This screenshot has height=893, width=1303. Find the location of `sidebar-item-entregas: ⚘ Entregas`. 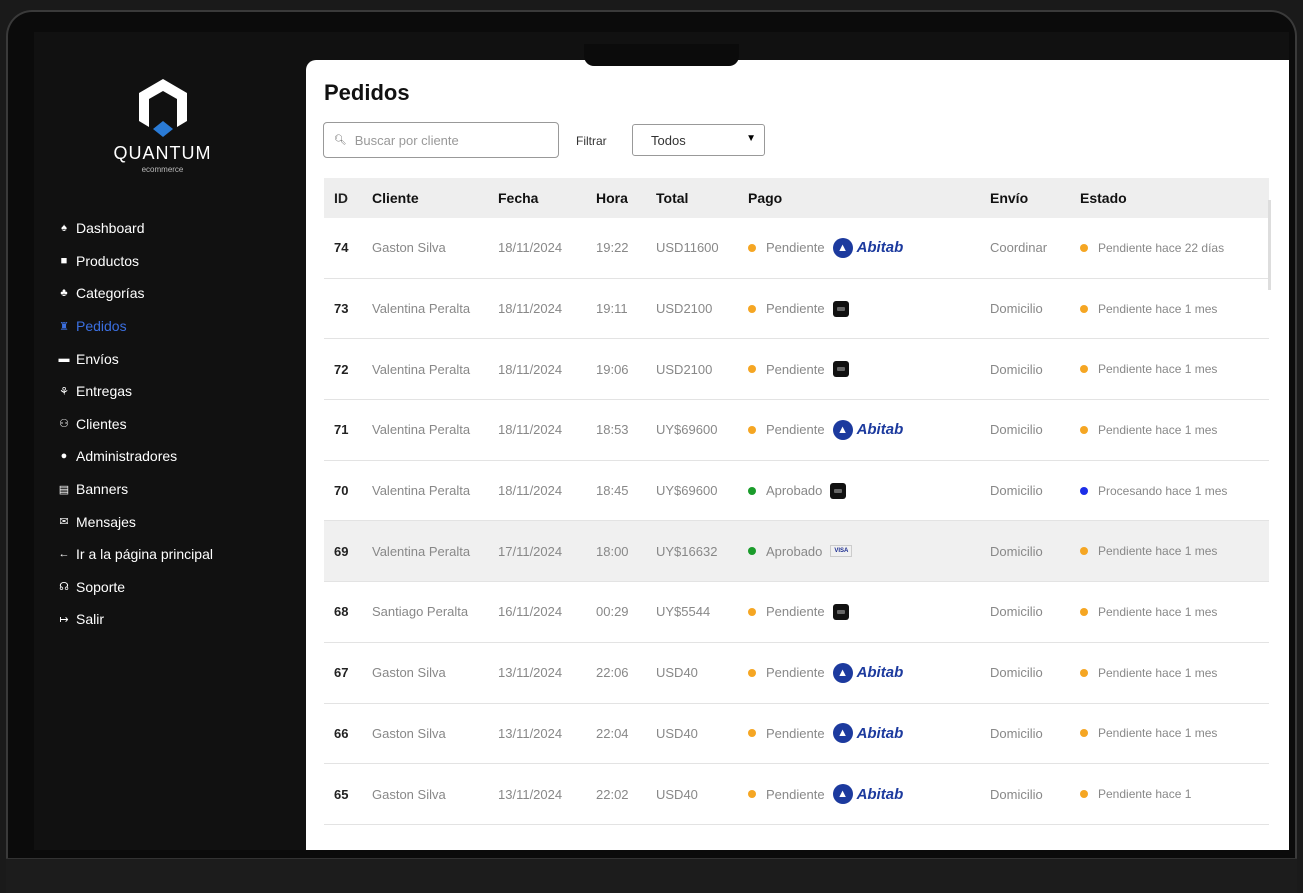

sidebar-item-entregas: ⚘ Entregas is located at coordinates (134, 391).